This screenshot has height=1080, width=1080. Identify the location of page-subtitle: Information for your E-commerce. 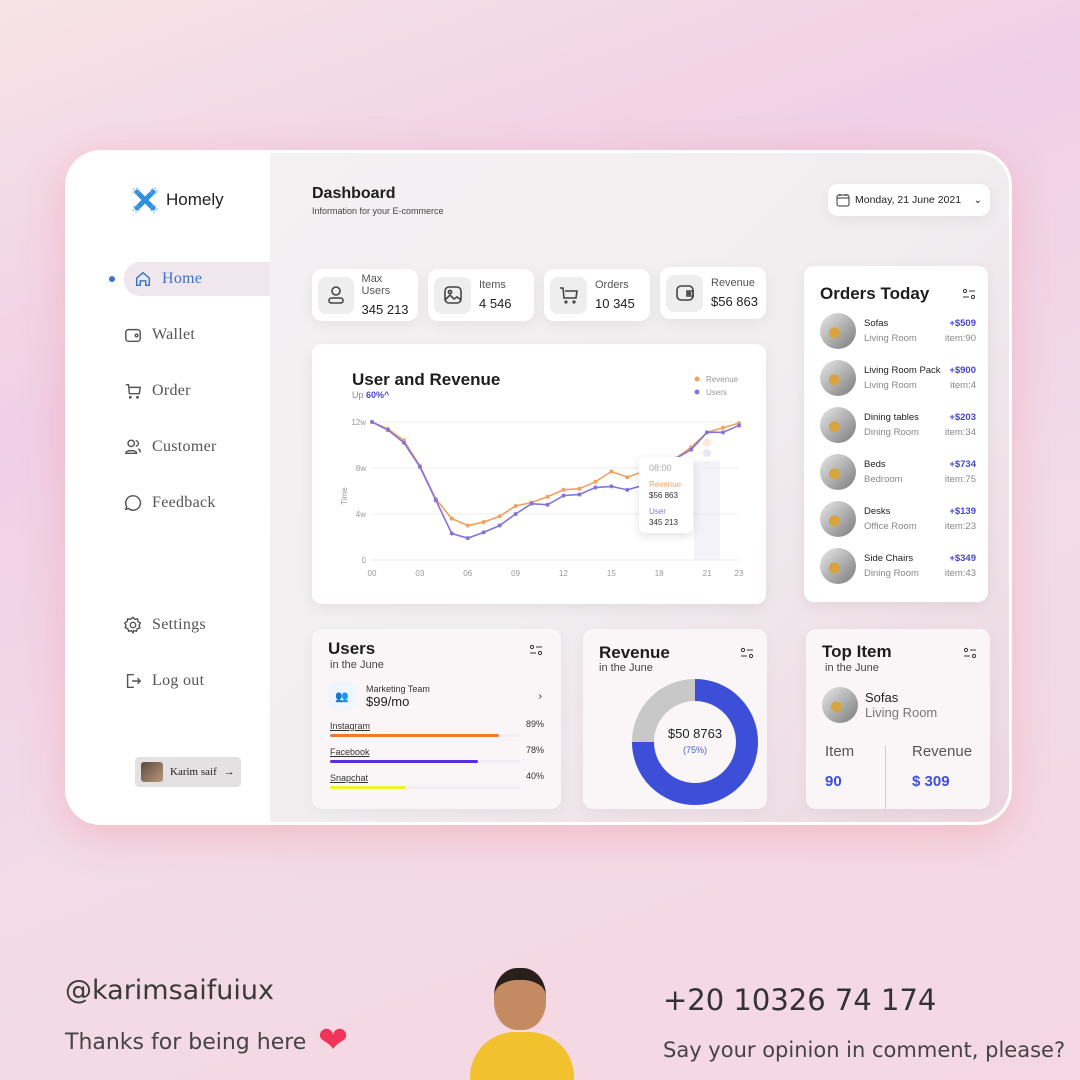
(378, 211).